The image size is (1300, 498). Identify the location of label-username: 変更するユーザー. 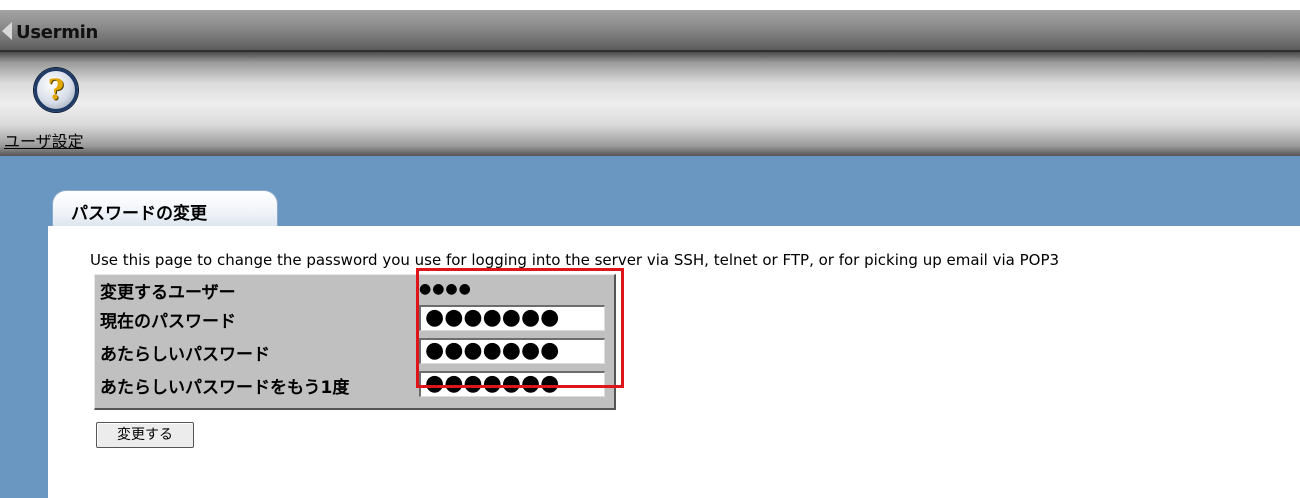
(168, 293).